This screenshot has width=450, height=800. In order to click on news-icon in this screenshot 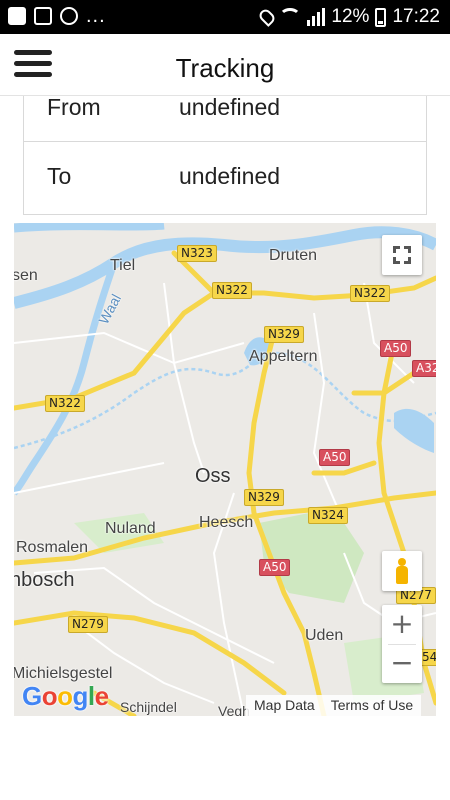, I will do `click(43, 16)`.